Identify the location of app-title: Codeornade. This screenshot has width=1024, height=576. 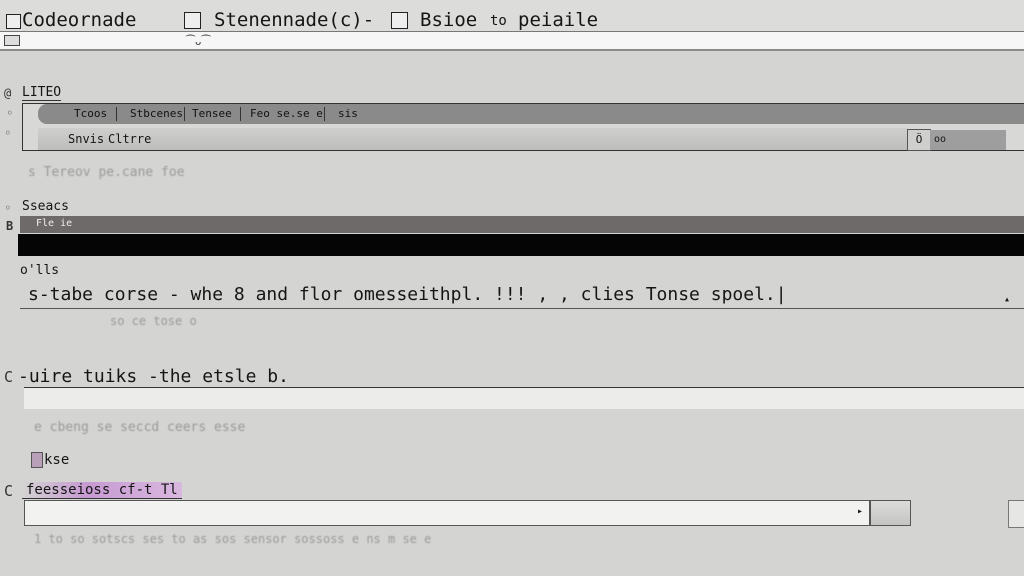
(79, 20).